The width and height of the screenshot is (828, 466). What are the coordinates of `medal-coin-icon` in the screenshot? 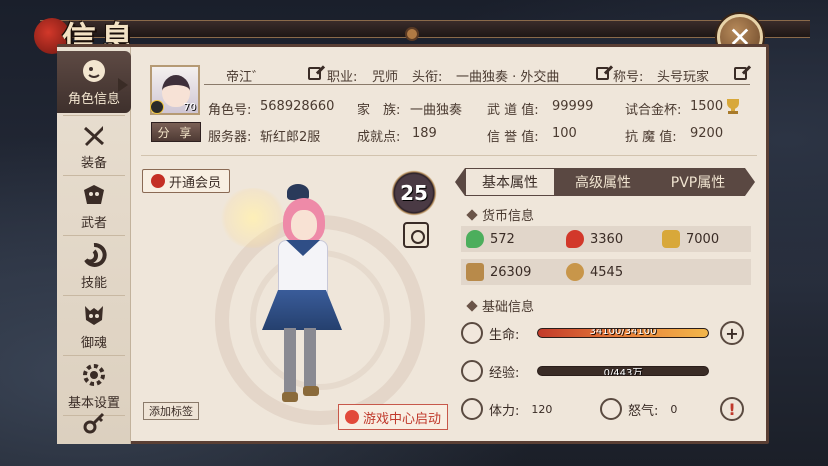 It's located at (575, 272).